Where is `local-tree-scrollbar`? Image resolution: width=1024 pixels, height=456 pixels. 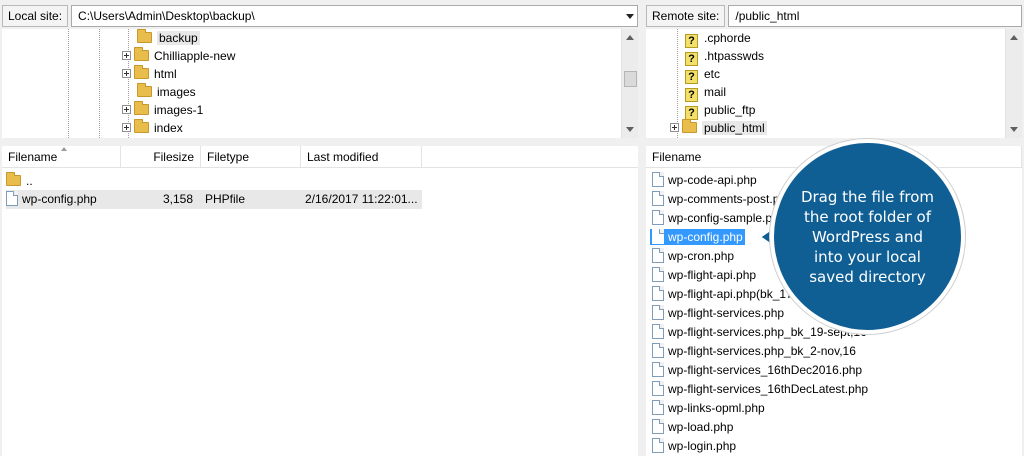 local-tree-scrollbar is located at coordinates (629, 83).